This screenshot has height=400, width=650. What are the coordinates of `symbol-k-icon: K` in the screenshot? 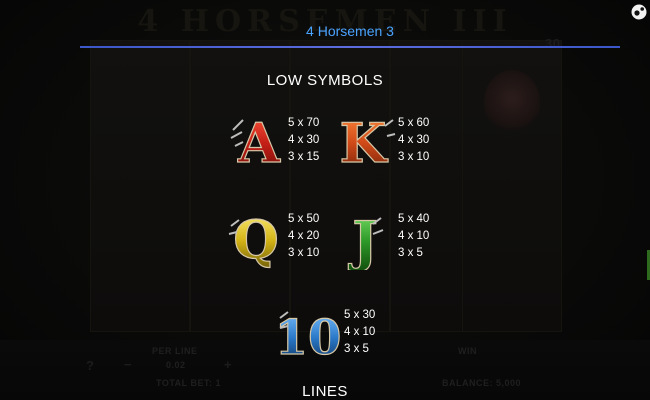 It's located at (366, 141).